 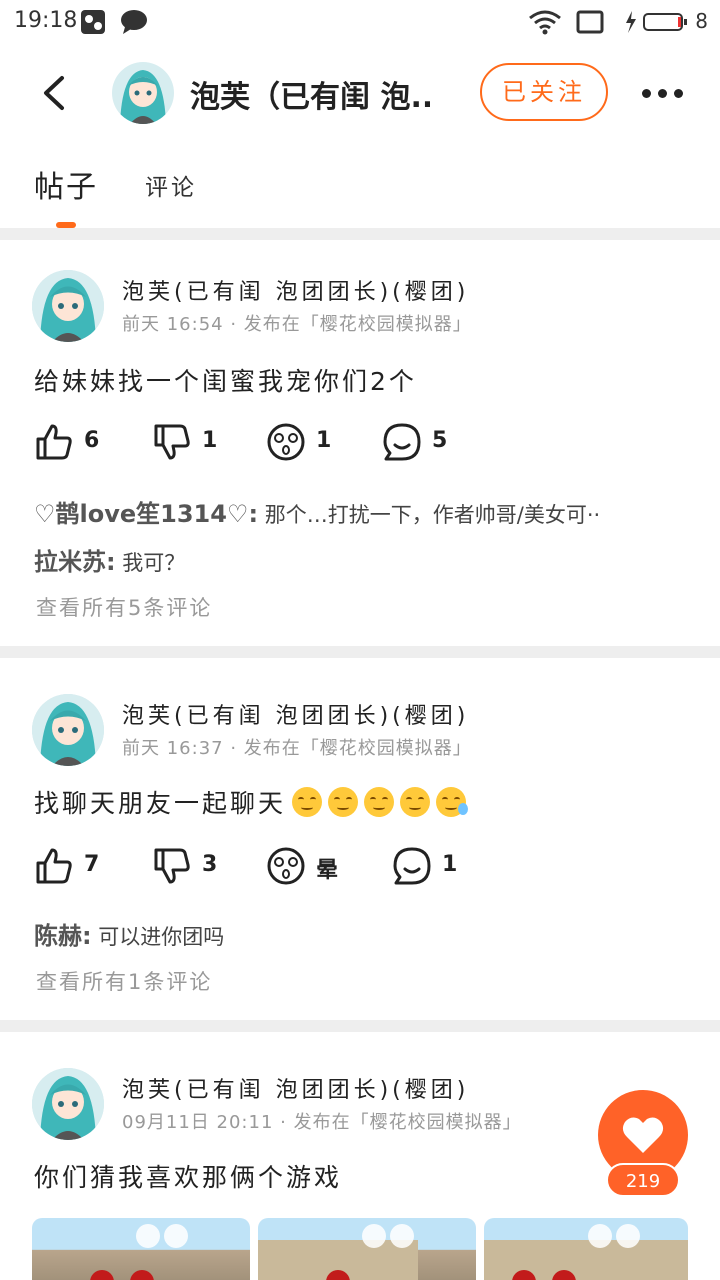 I want to click on tab-comments: 评论, so click(x=171, y=185).